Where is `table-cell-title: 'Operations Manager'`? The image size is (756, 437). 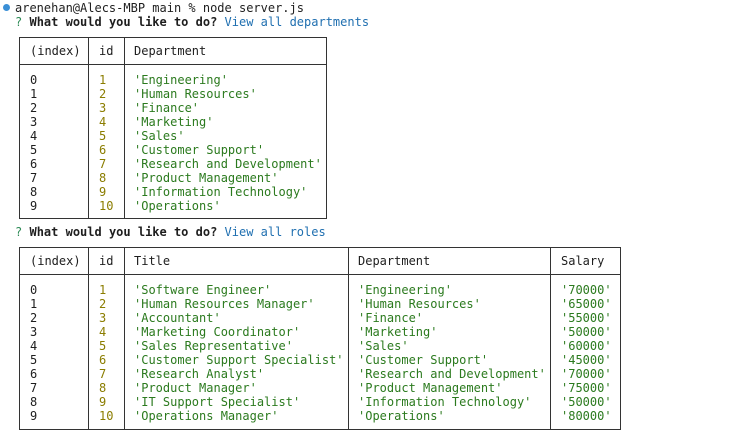 table-cell-title: 'Operations Manager' is located at coordinates (206, 416).